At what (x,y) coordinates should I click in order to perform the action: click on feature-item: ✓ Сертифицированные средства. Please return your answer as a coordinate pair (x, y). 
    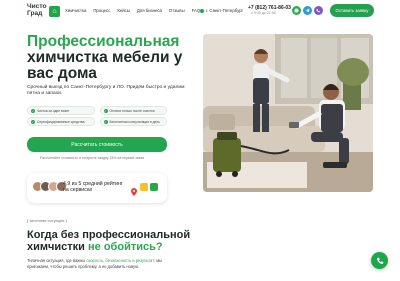
    Looking at the image, I should click on (61, 121).